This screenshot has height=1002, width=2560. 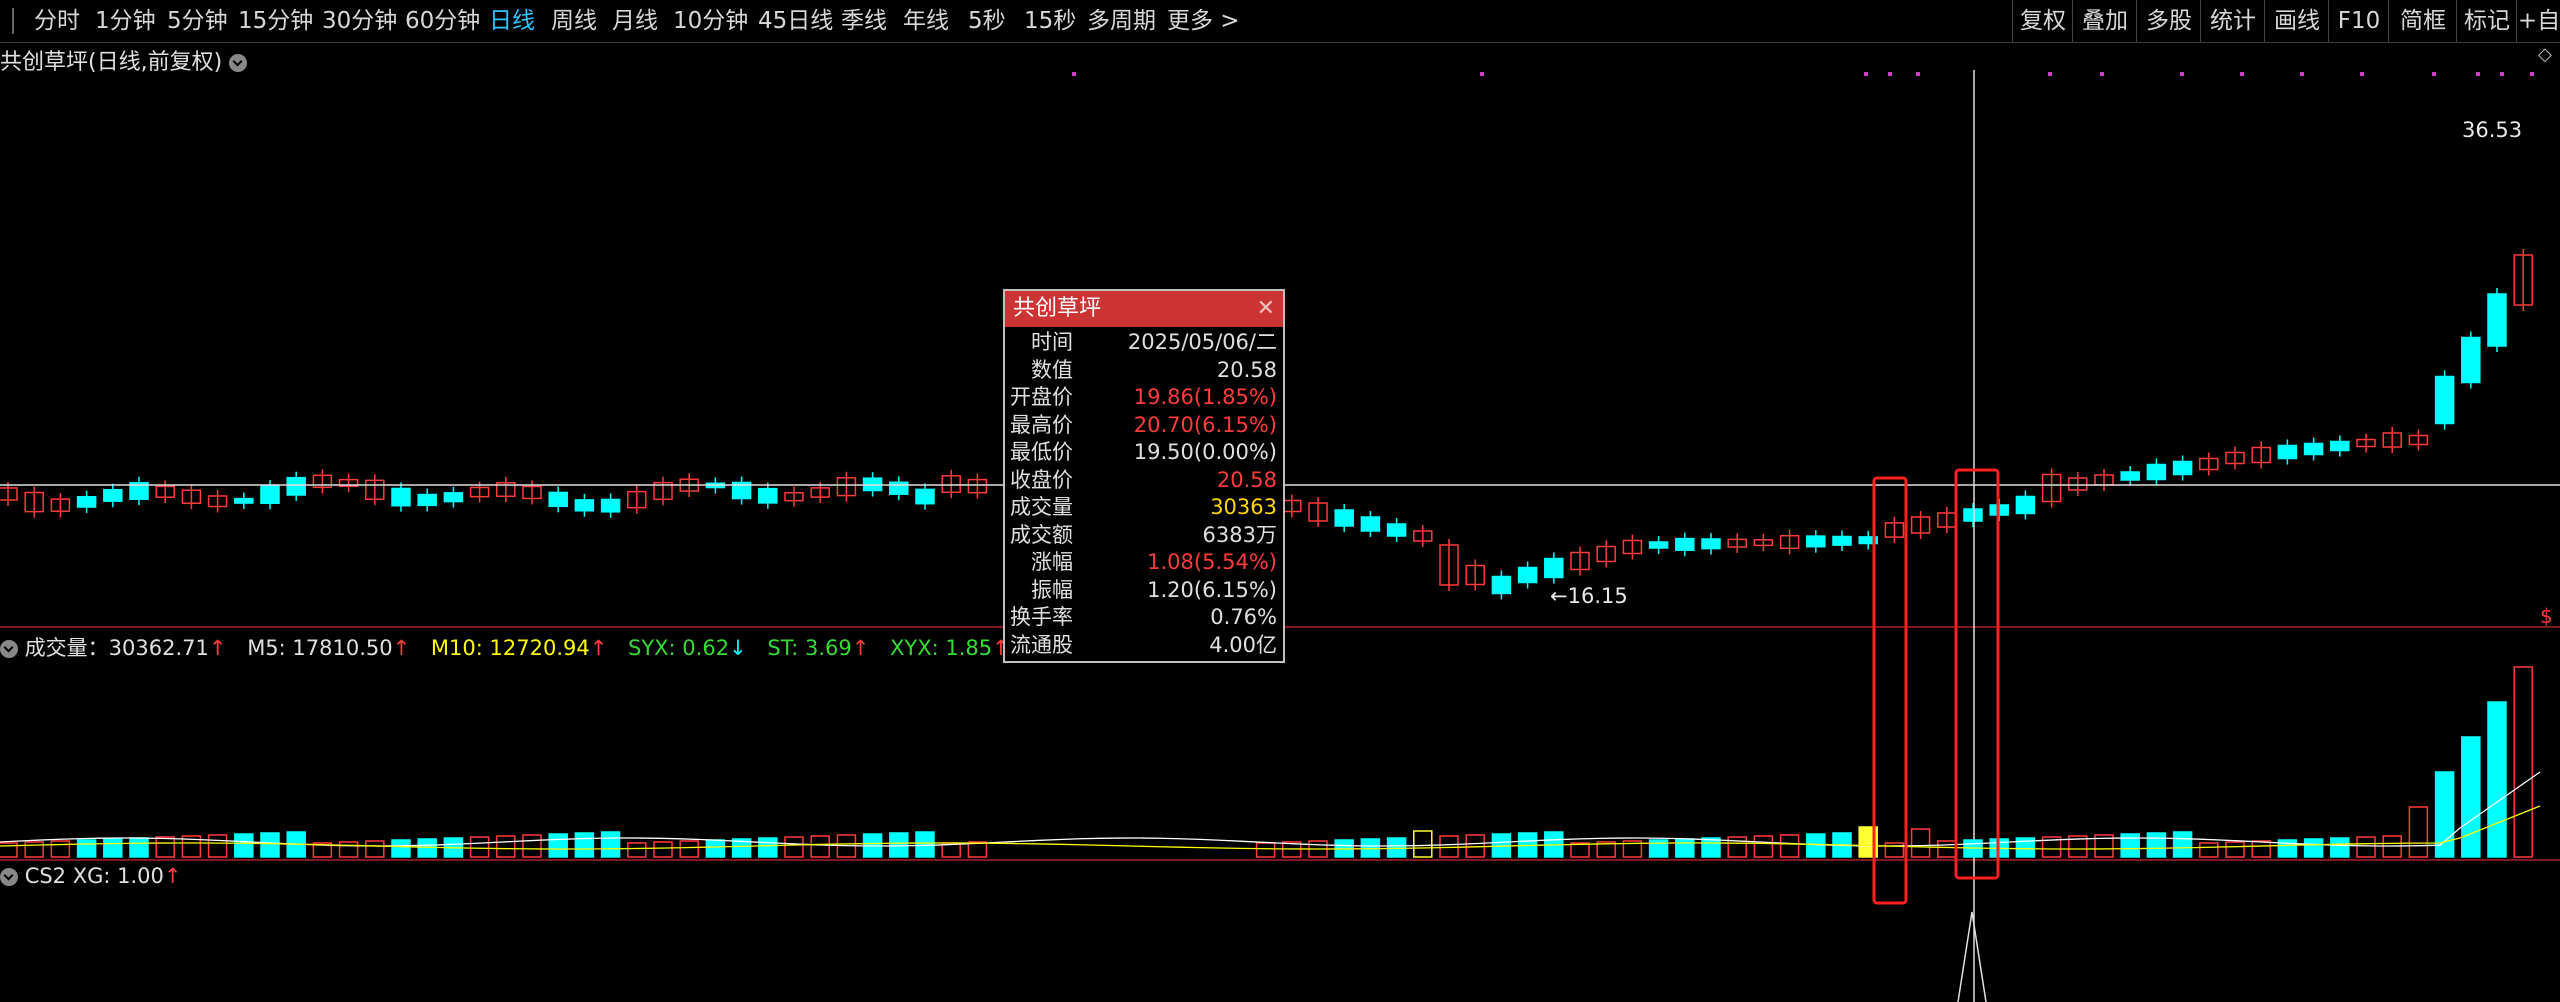 What do you see at coordinates (809, 648) in the screenshot?
I see `st-value: ST: 3.69` at bounding box center [809, 648].